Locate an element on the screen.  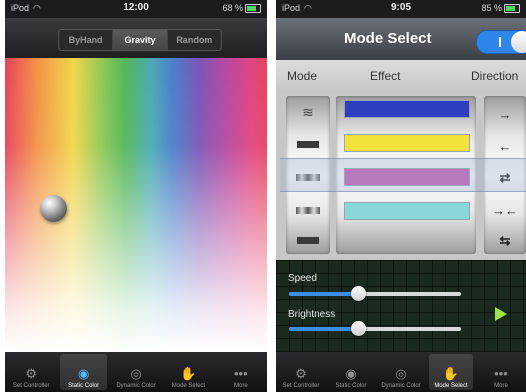
mode-option: ≋ is located at coordinates (308, 112).